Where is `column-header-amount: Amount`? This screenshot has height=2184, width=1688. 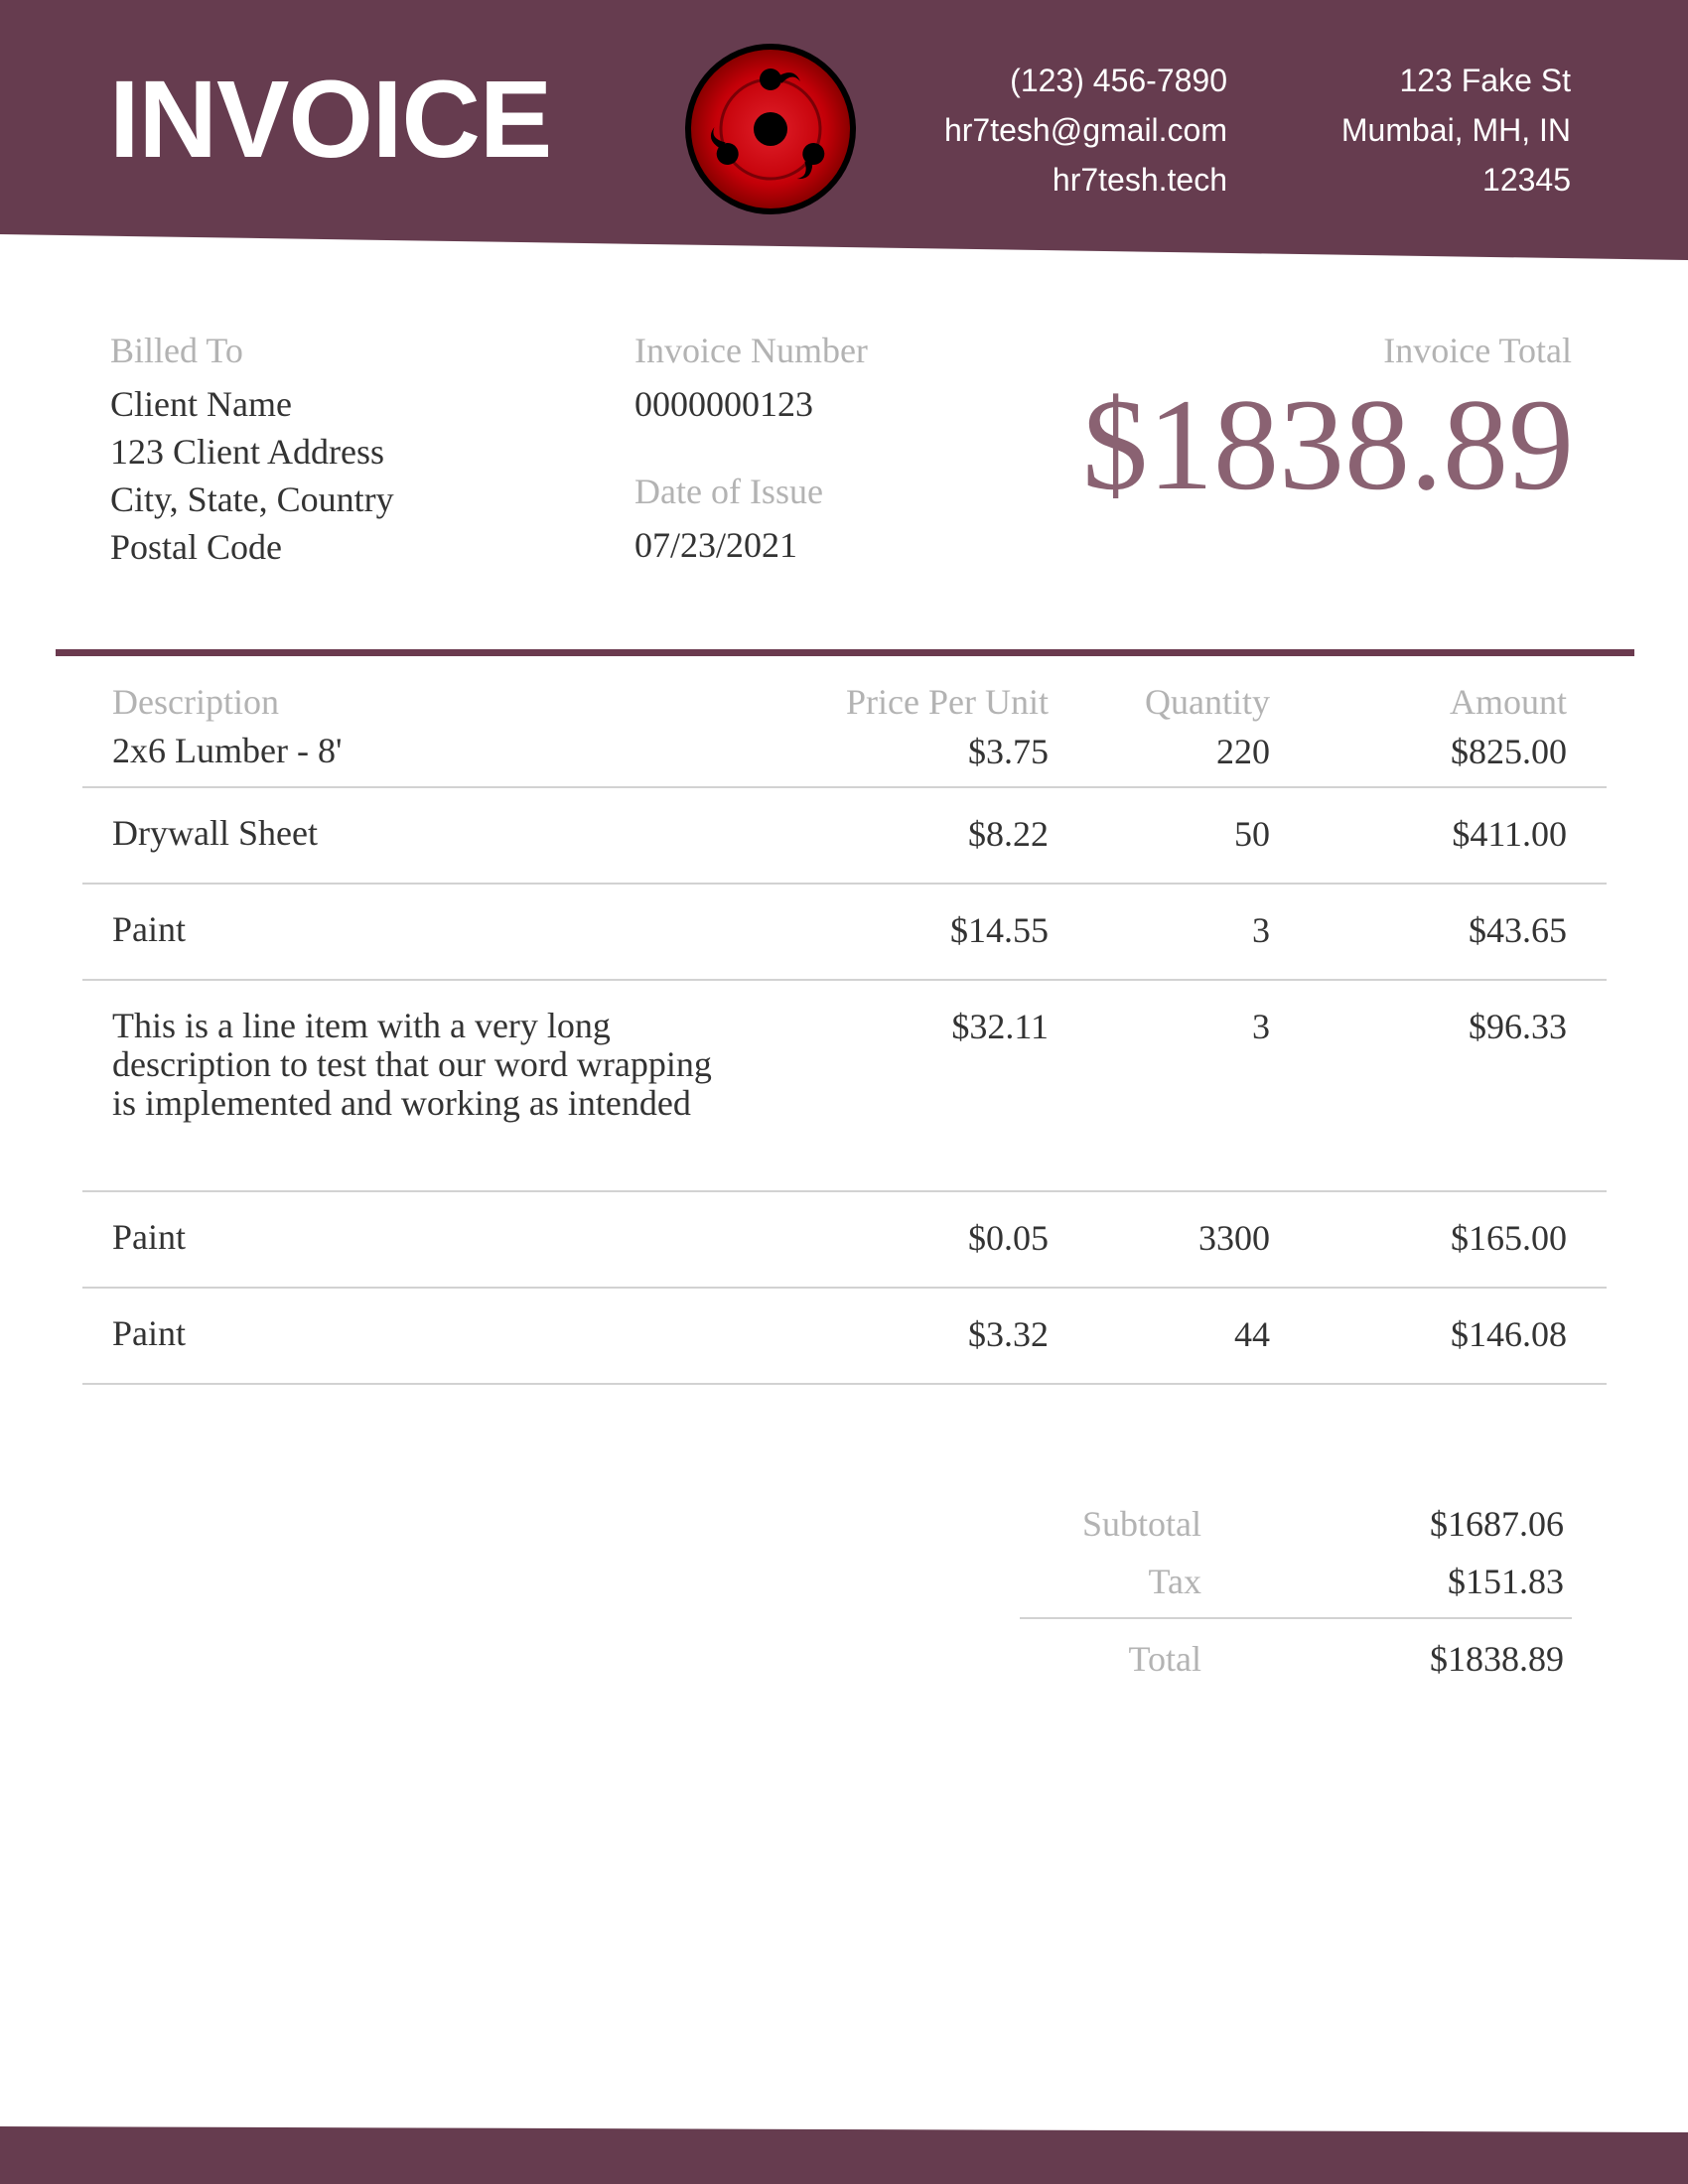 column-header-amount: Amount is located at coordinates (1508, 702).